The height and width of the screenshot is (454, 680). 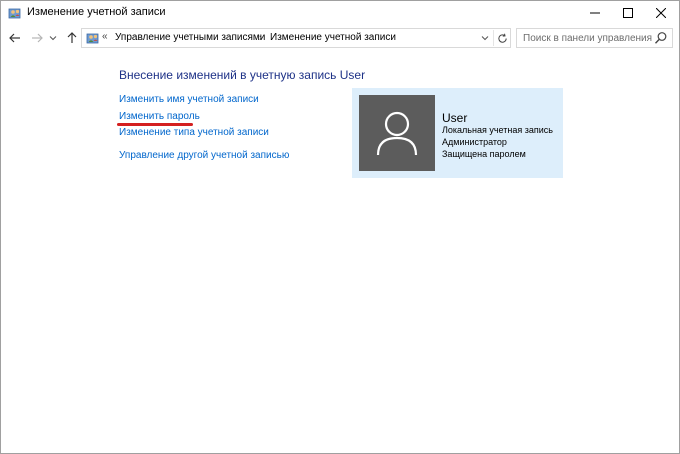 I want to click on arrow-right-icon, so click(x=37, y=38).